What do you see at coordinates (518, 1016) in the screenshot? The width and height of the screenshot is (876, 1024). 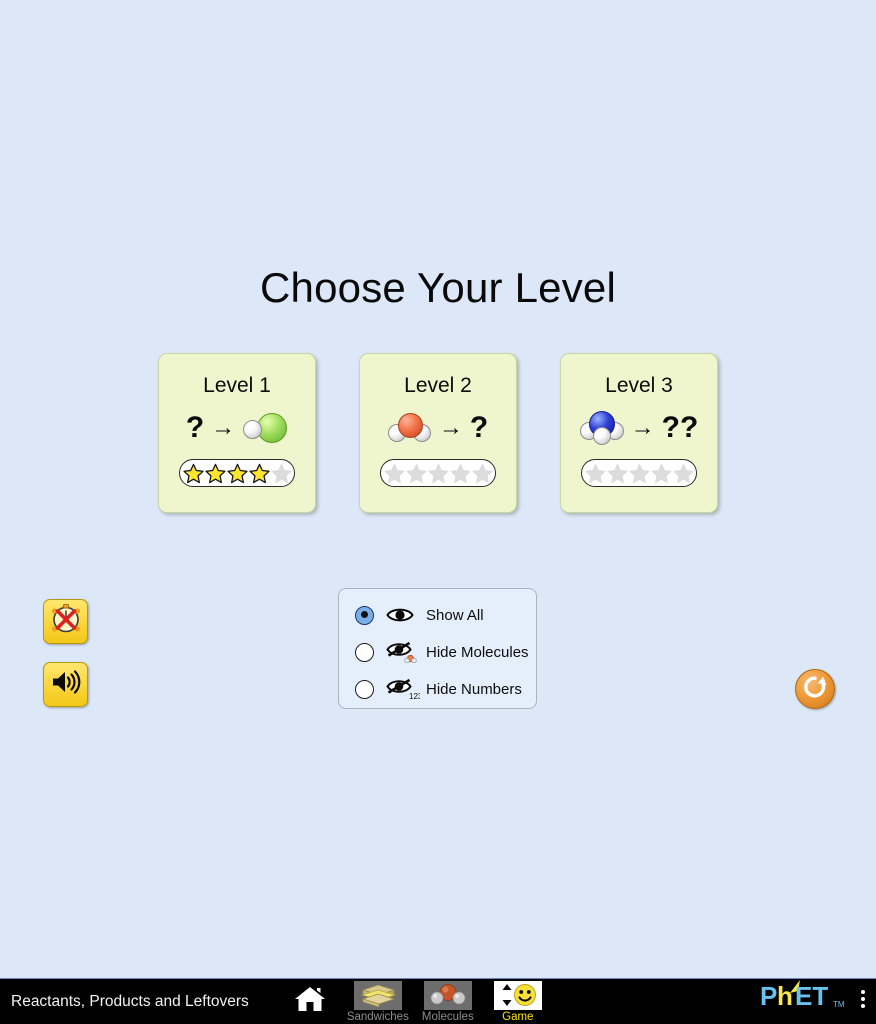 I see `tab-label-game: Game` at bounding box center [518, 1016].